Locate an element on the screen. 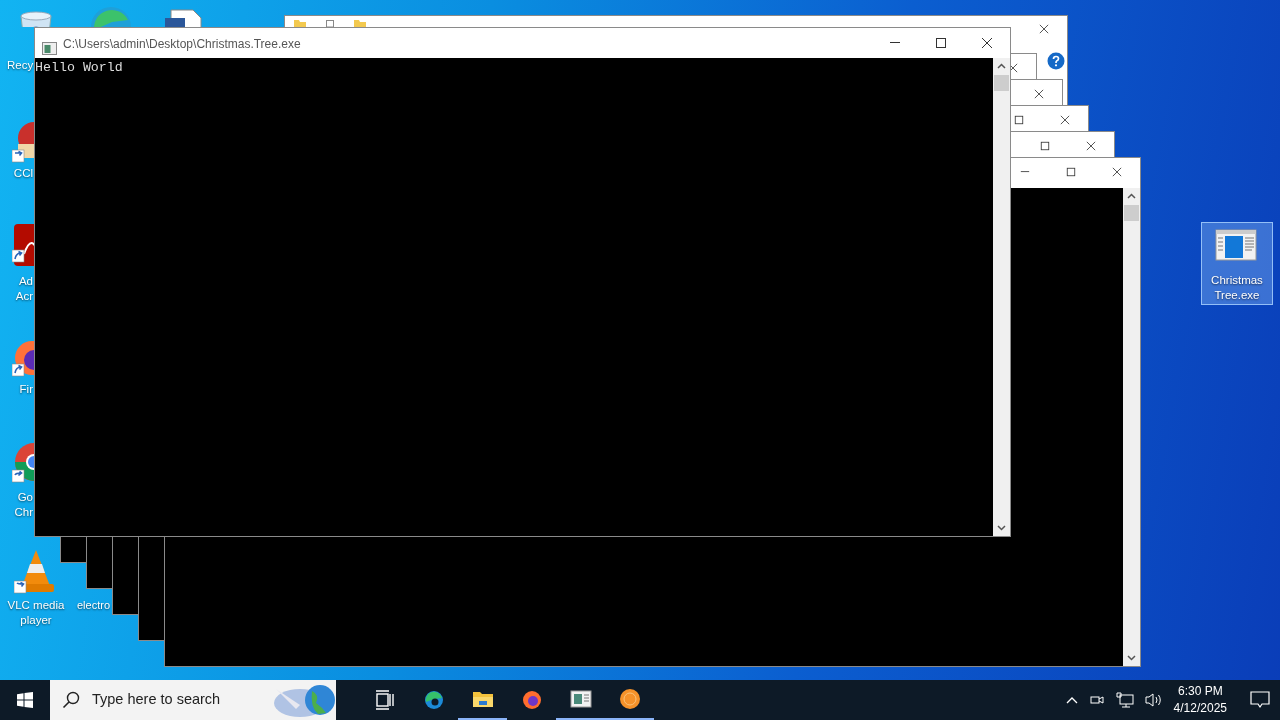  document-icon is located at coordinates (183, 17).